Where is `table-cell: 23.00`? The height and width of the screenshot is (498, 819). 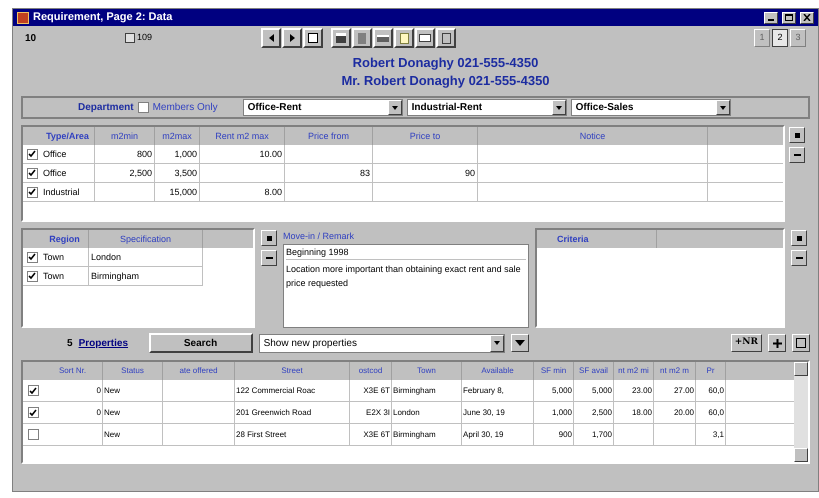 table-cell: 23.00 is located at coordinates (634, 391).